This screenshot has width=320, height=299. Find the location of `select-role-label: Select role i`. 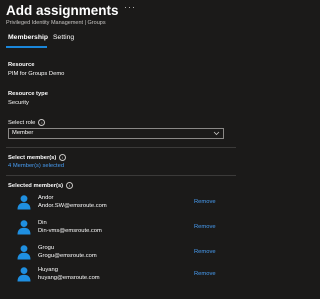

select-role-label: Select role i is located at coordinates (27, 123).